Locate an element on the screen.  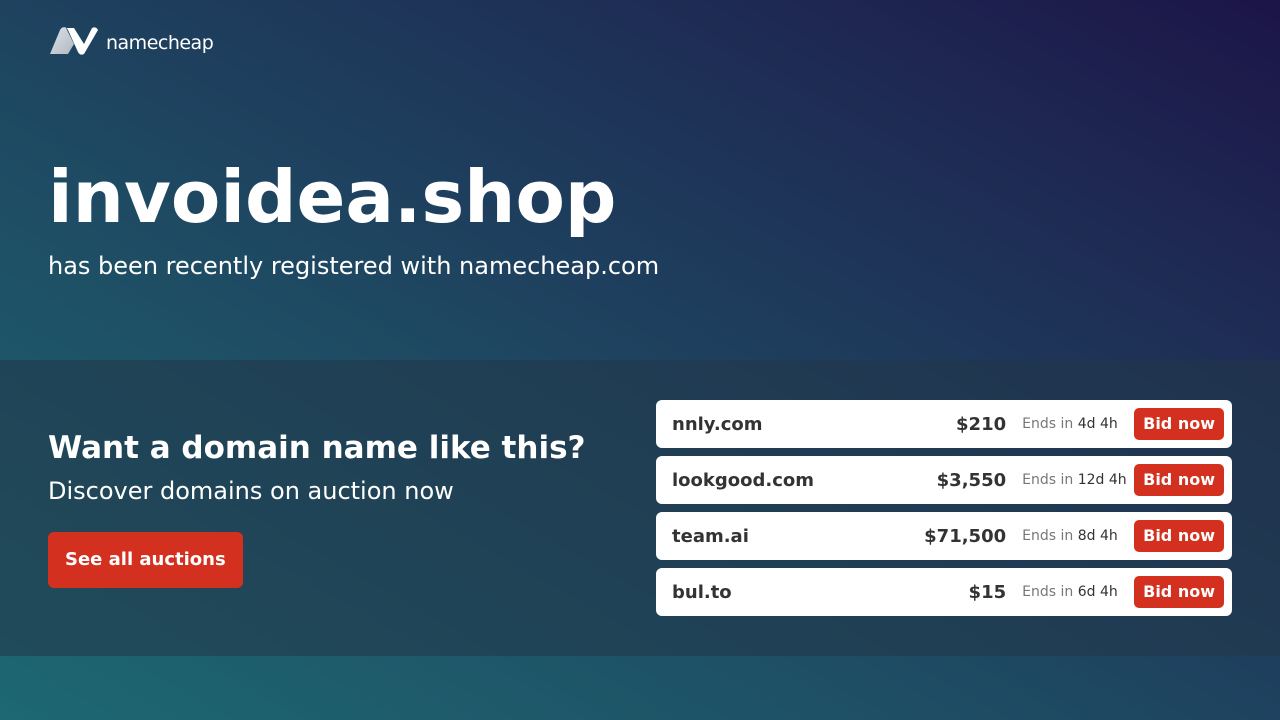
auction-price: $71,500 is located at coordinates (965, 536).